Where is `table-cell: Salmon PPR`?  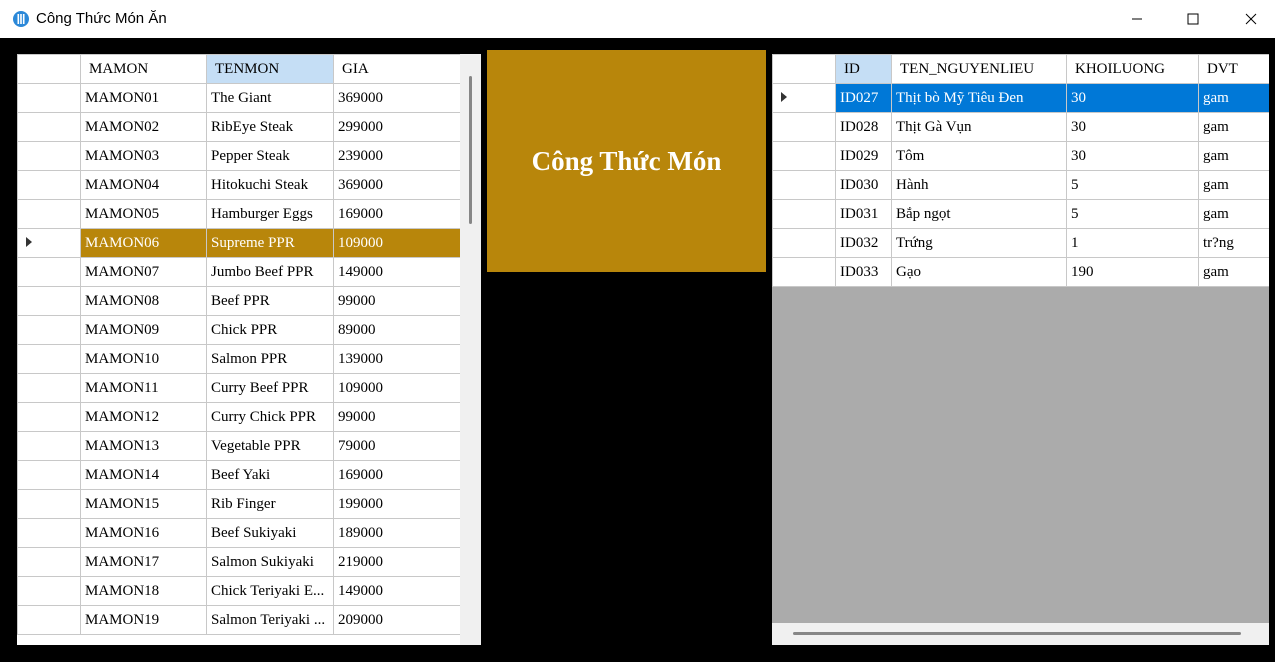 table-cell: Salmon PPR is located at coordinates (270, 359).